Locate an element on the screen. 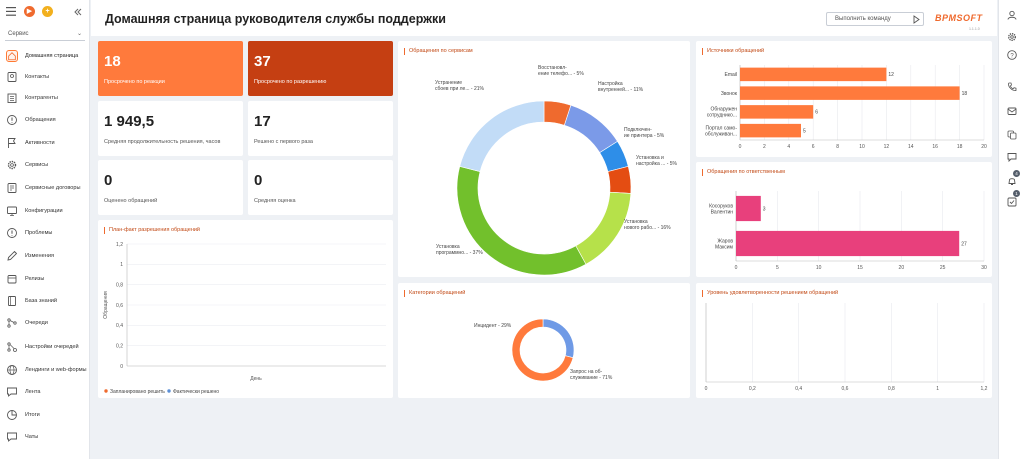 This screenshot has width=1024, height=459. x-tick-label: 0,8 is located at coordinates (891, 389).